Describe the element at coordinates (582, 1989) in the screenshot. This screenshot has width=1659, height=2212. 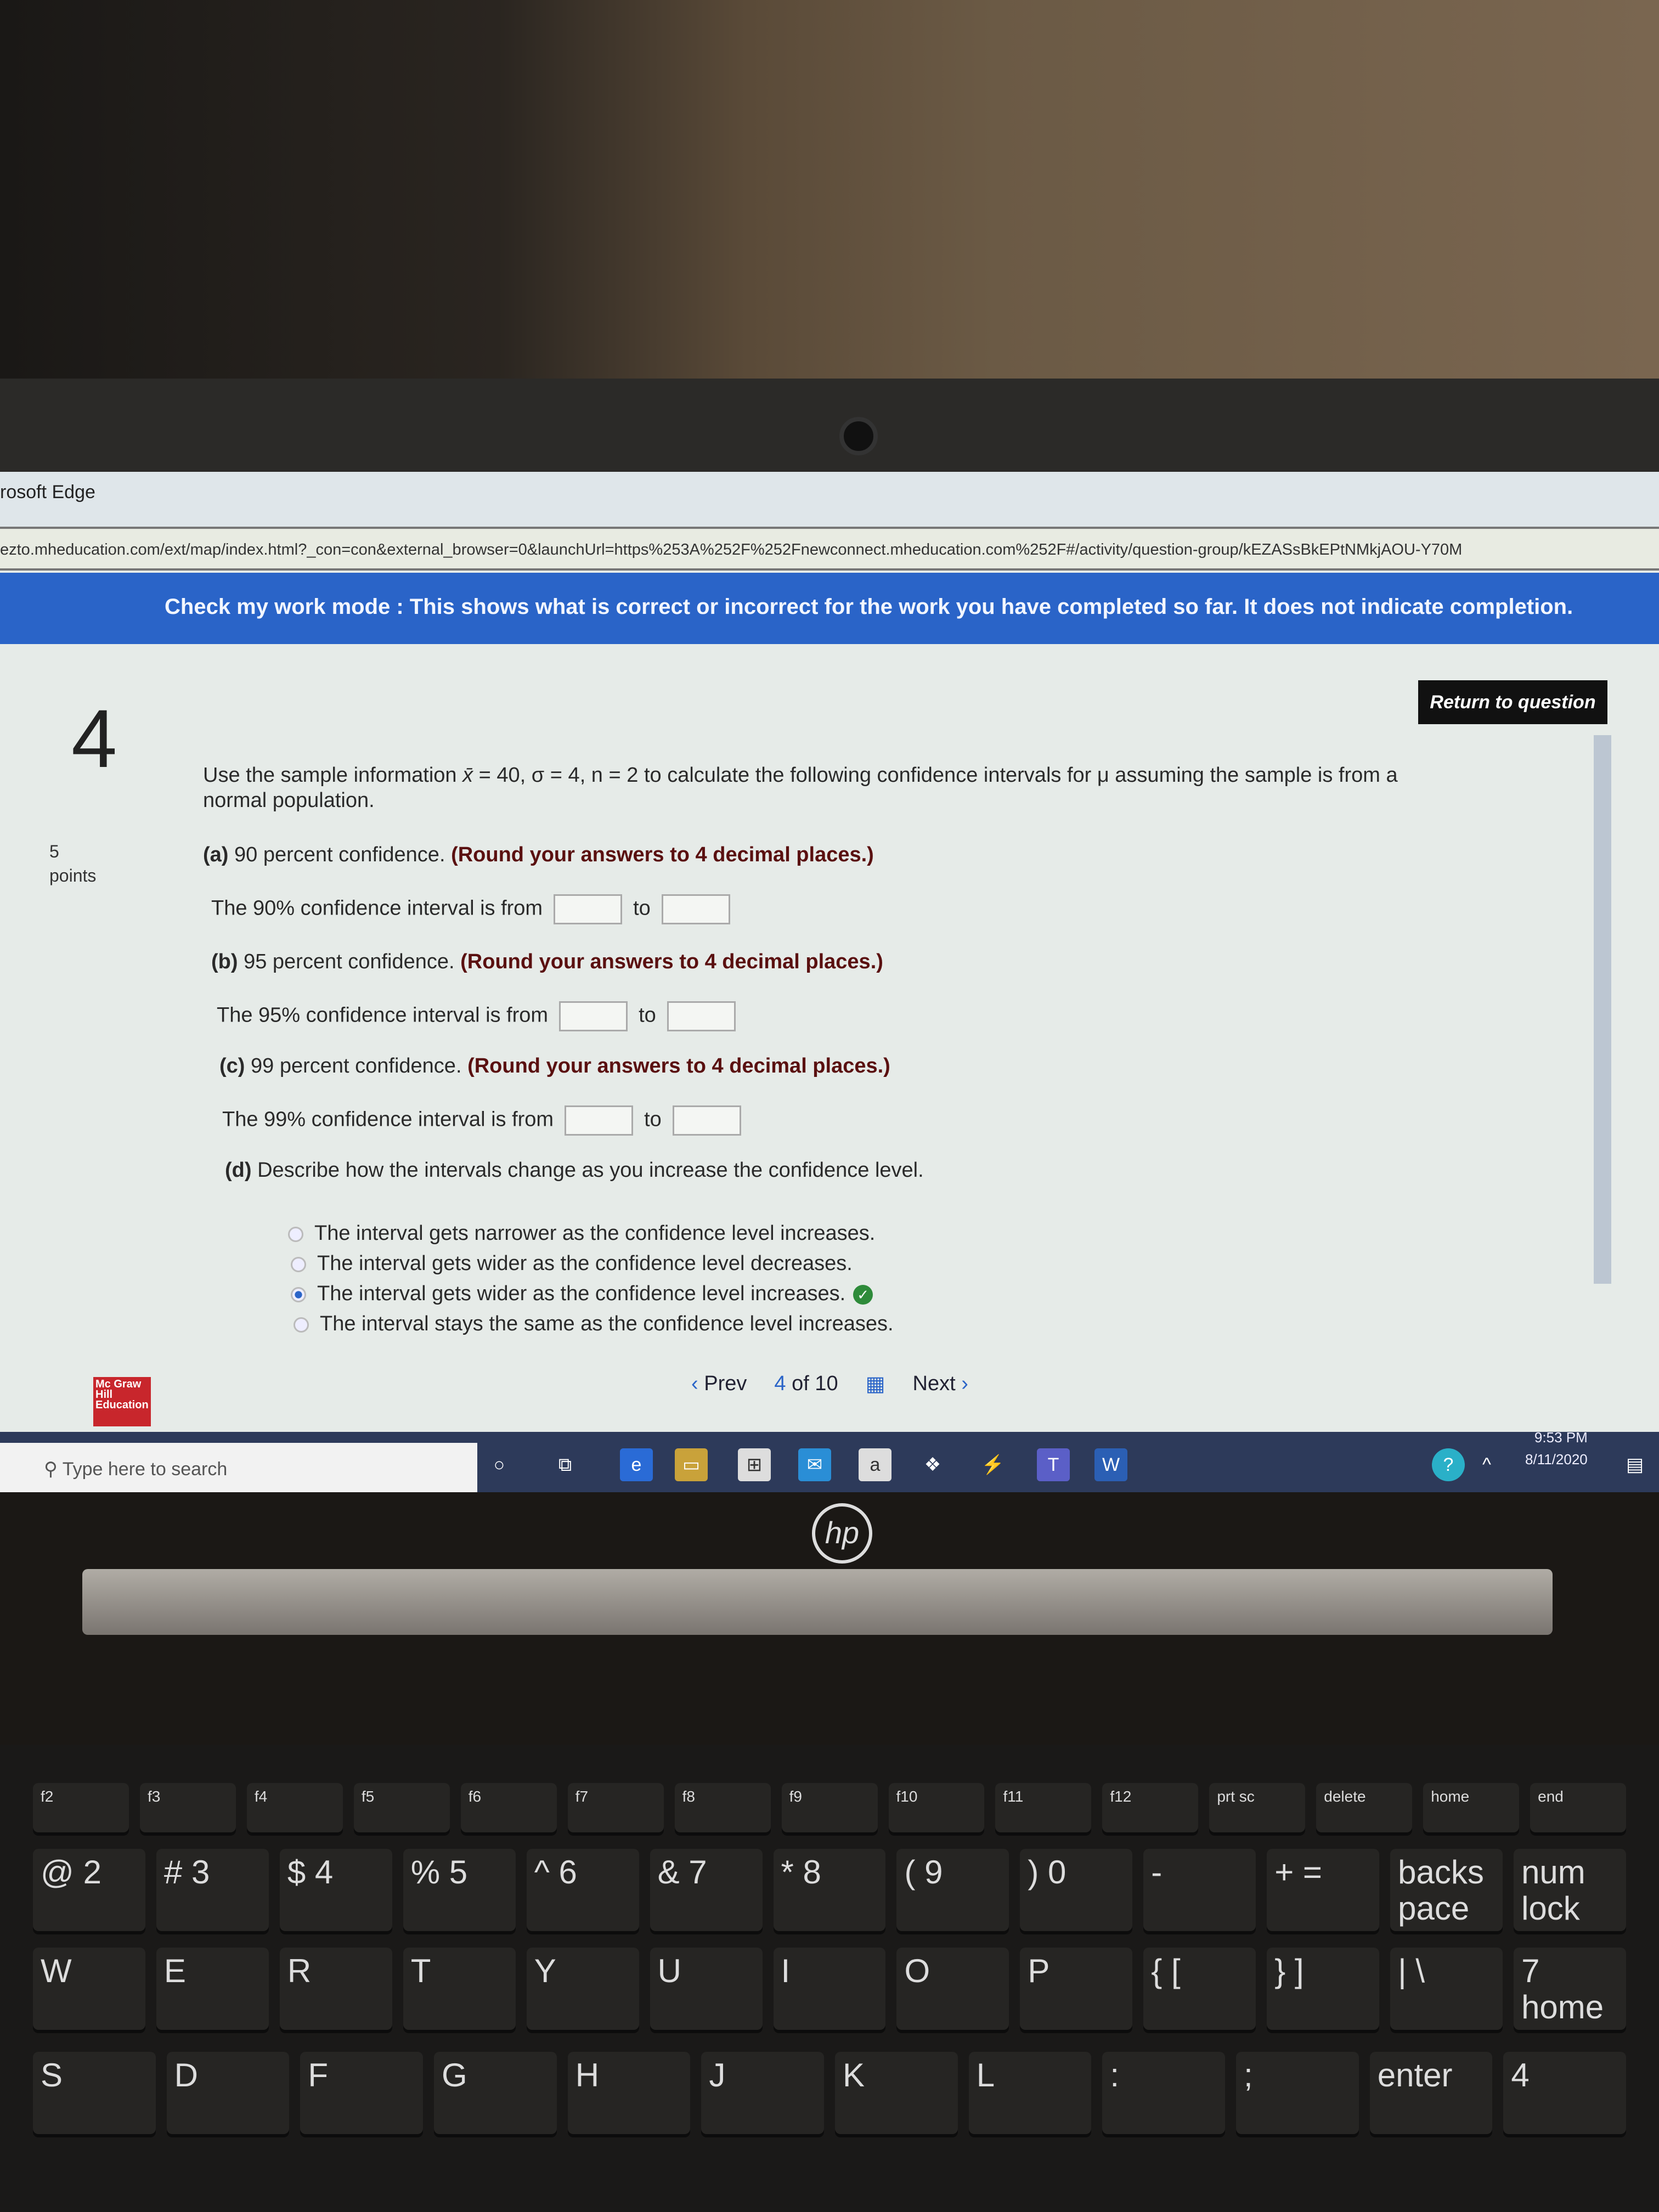
I see `key: Y` at that location.